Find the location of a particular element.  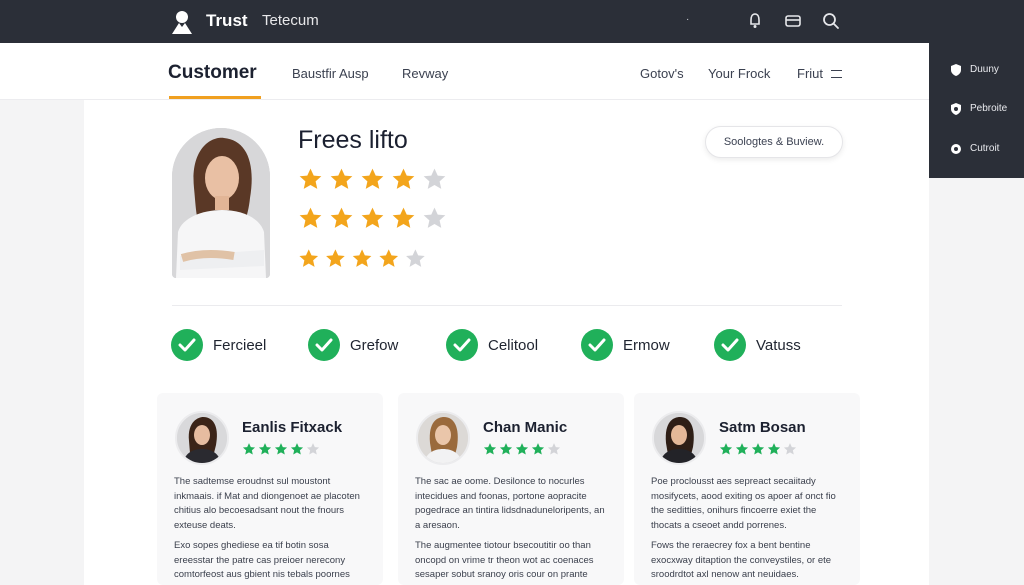

dropdown-item: Pebroite is located at coordinates (976, 110).